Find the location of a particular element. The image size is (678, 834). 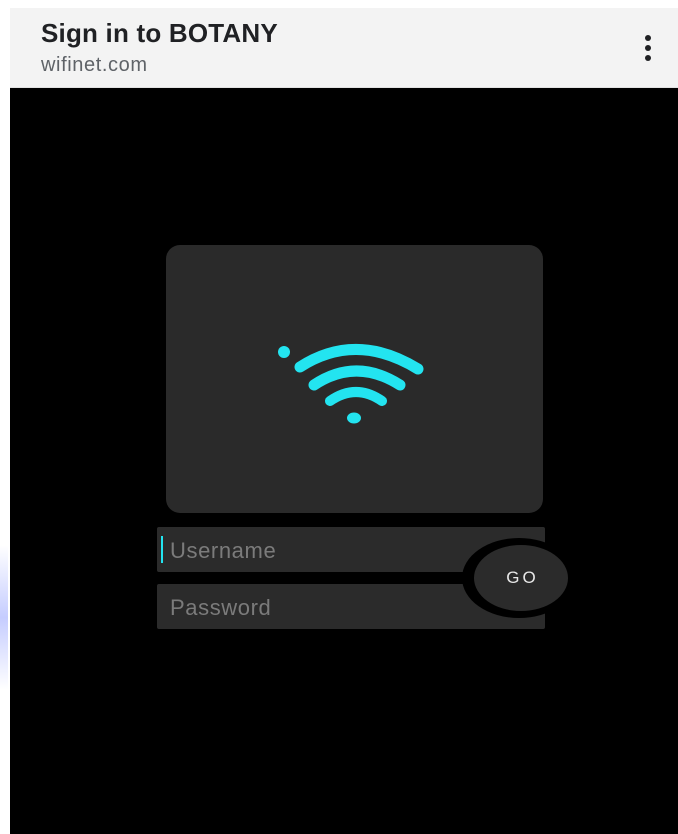

page-url: wifinet.com is located at coordinates (94, 65).